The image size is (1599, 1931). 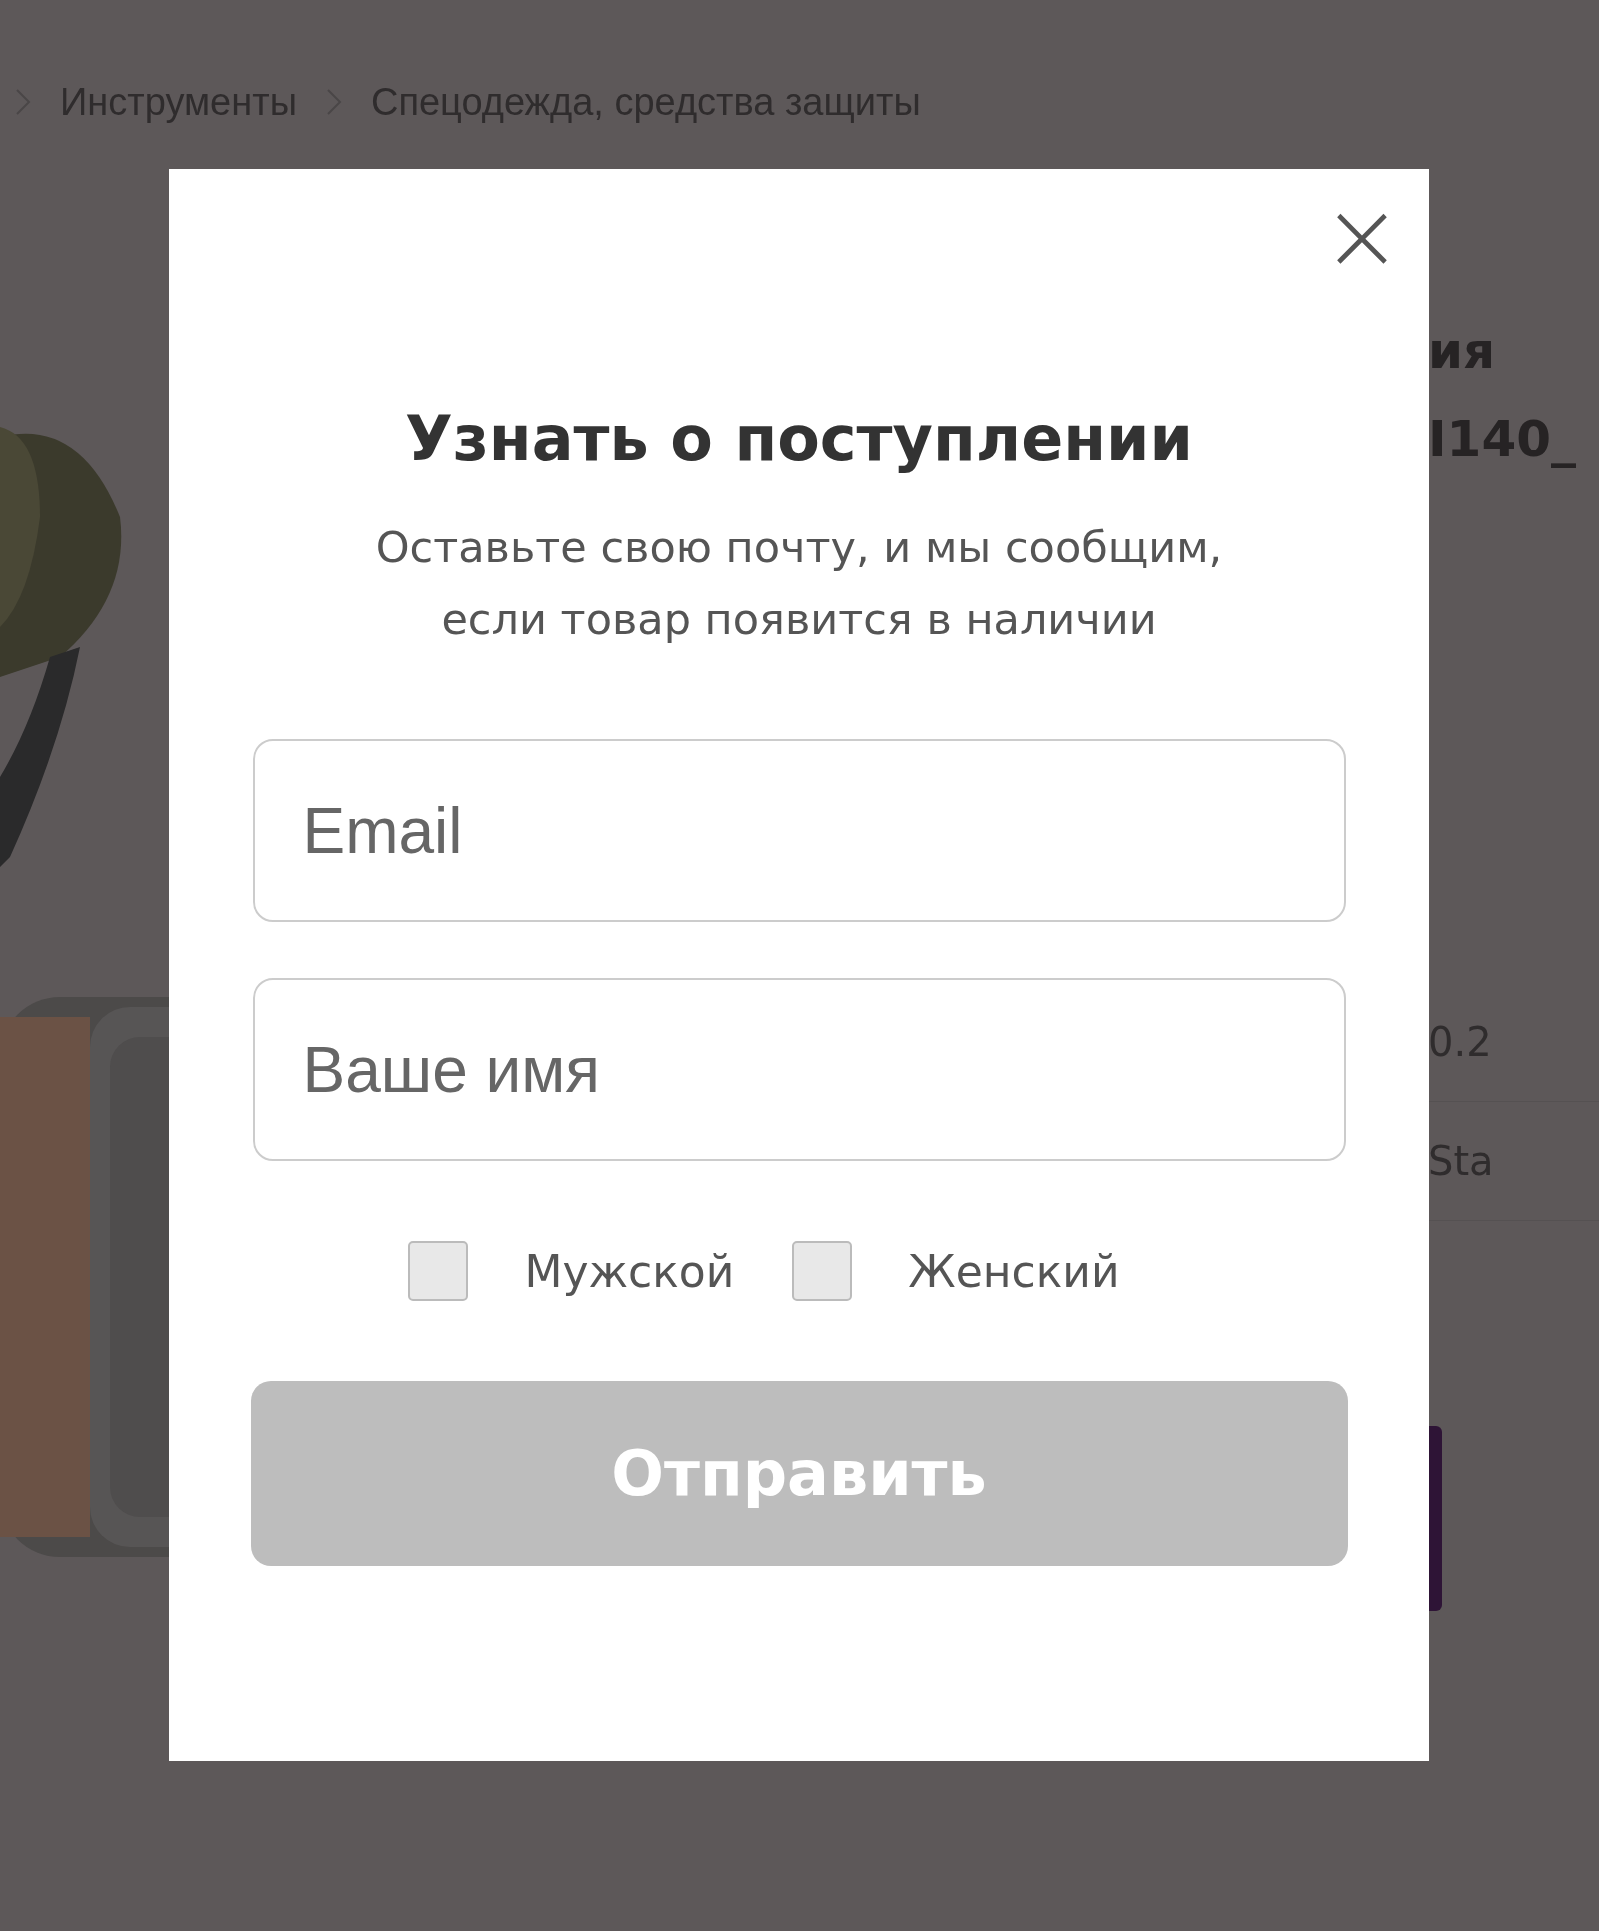 I want to click on modal-title: Узнать о поступлении, so click(x=799, y=439).